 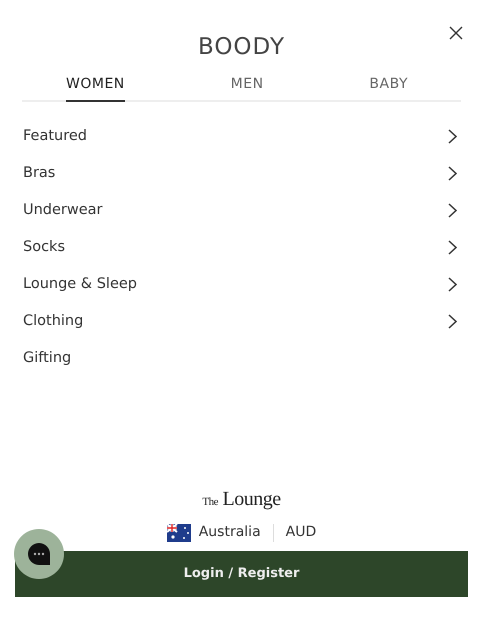 I want to click on lounge-logo: The Lounge, so click(x=241, y=499).